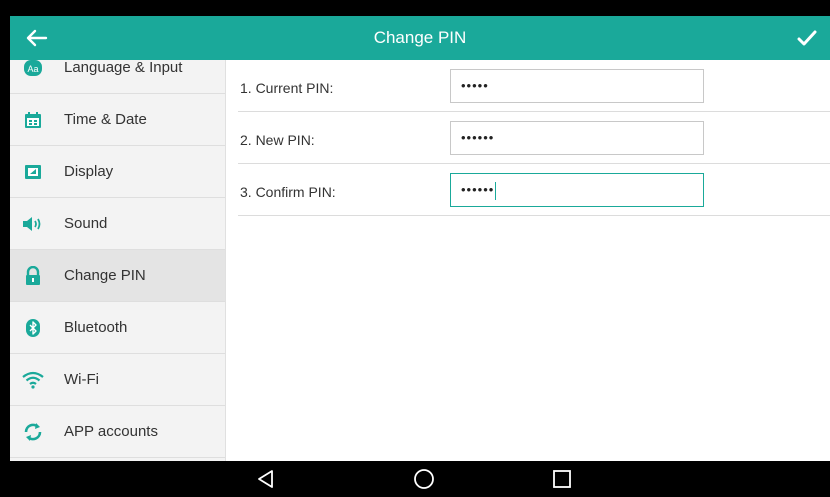 Image resolution: width=830 pixels, height=497 pixels. What do you see at coordinates (33, 276) in the screenshot?
I see `lock-icon` at bounding box center [33, 276].